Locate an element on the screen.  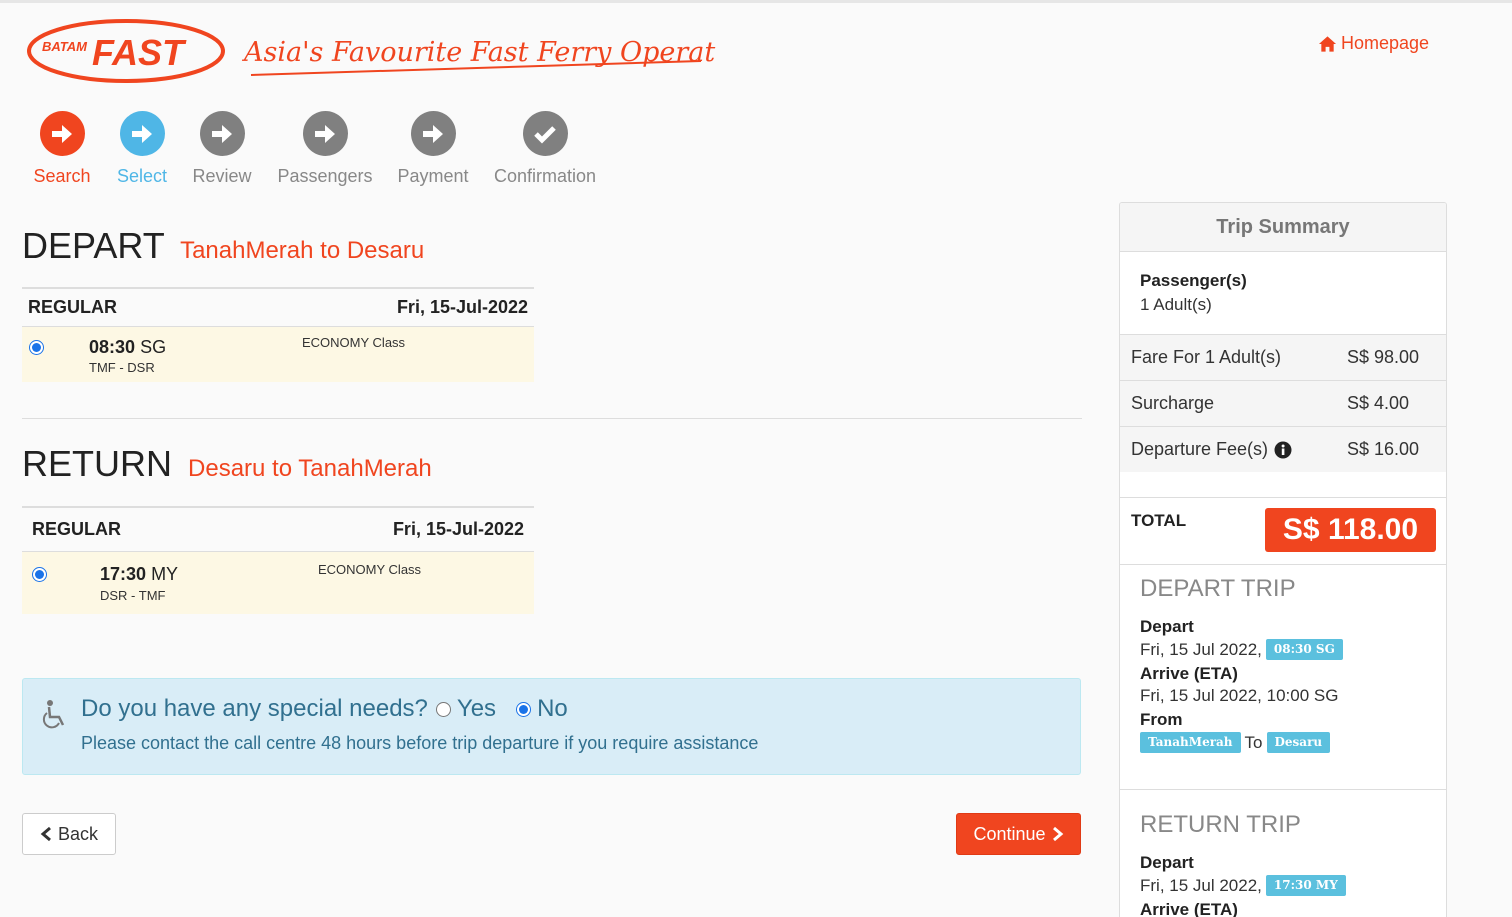
info-icon is located at coordinates (1283, 450).